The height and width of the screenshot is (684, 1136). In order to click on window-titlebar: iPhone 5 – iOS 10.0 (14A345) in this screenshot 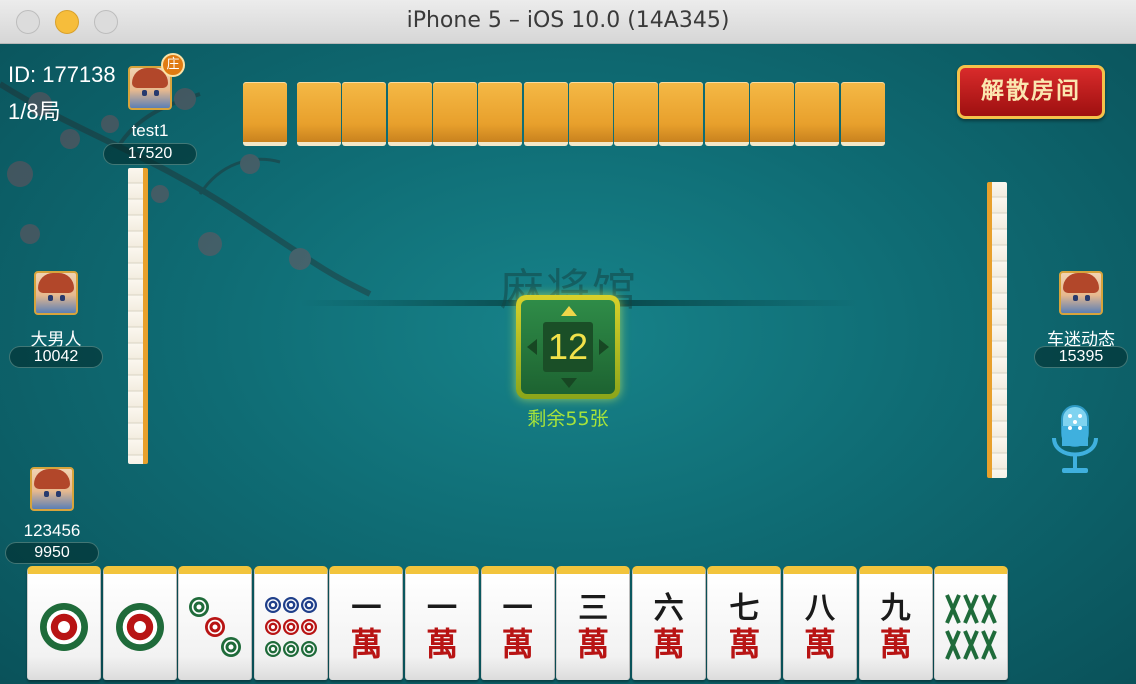, I will do `click(568, 22)`.